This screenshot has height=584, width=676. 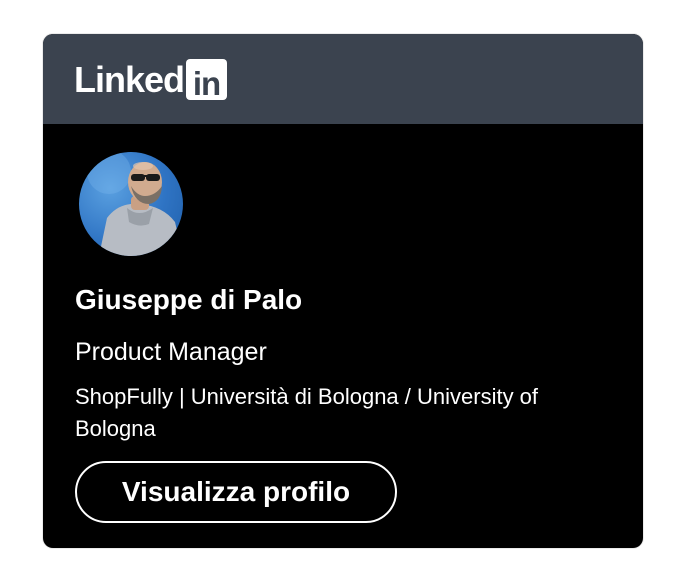 I want to click on avatar, so click(x=131, y=204).